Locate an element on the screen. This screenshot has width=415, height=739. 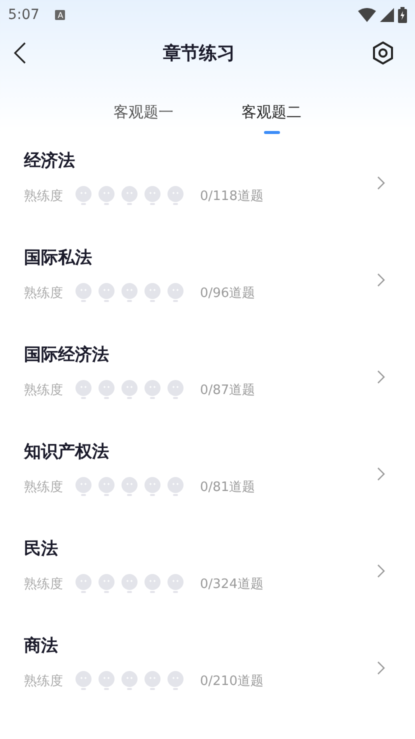
chapter-title: 知识产权法 is located at coordinates (66, 451).